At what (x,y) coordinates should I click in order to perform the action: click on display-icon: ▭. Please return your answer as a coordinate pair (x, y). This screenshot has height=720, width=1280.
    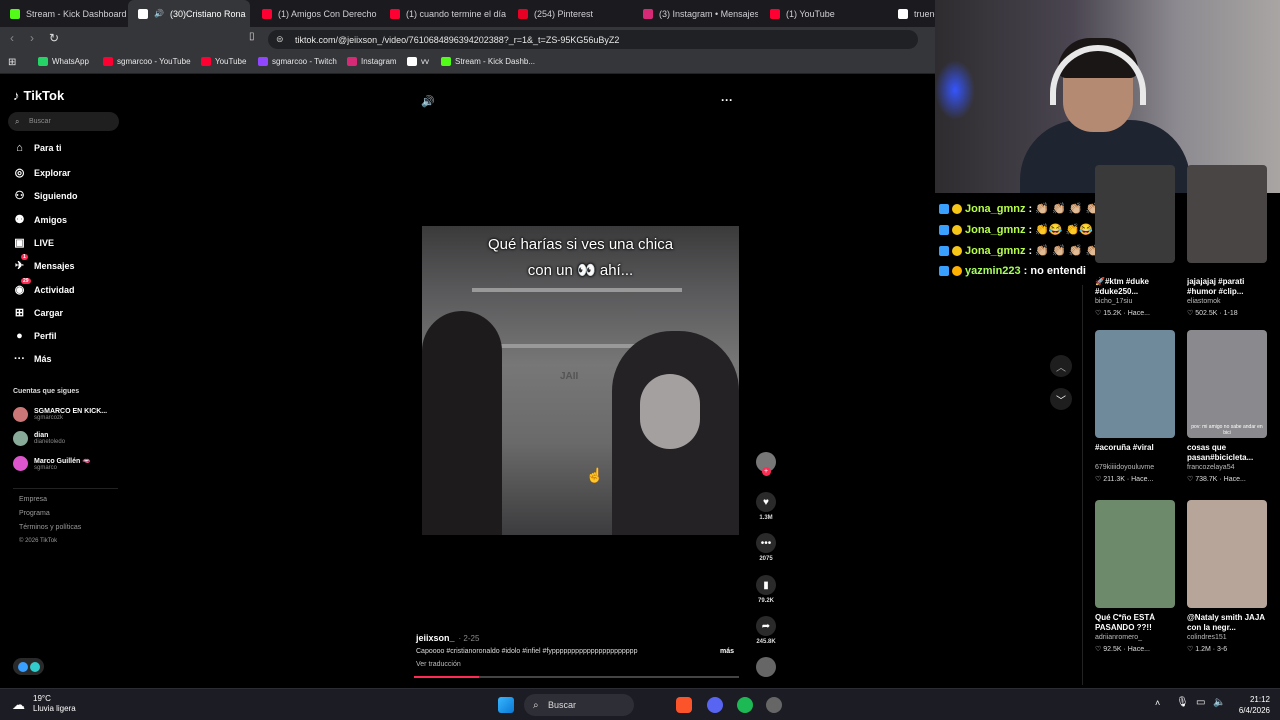
    Looking at the image, I should click on (1200, 702).